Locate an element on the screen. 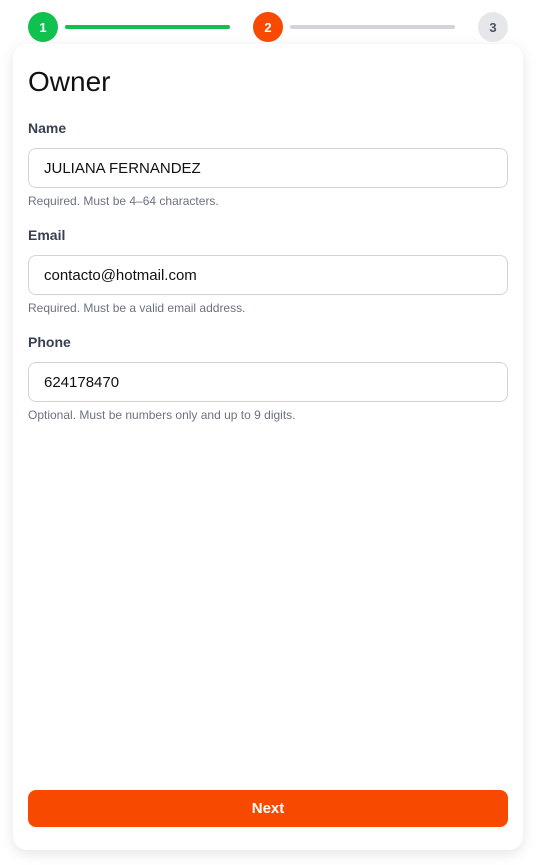 The height and width of the screenshot is (865, 537). name-field-group: Name Required. Must be 4–64 characters. is located at coordinates (268, 164).